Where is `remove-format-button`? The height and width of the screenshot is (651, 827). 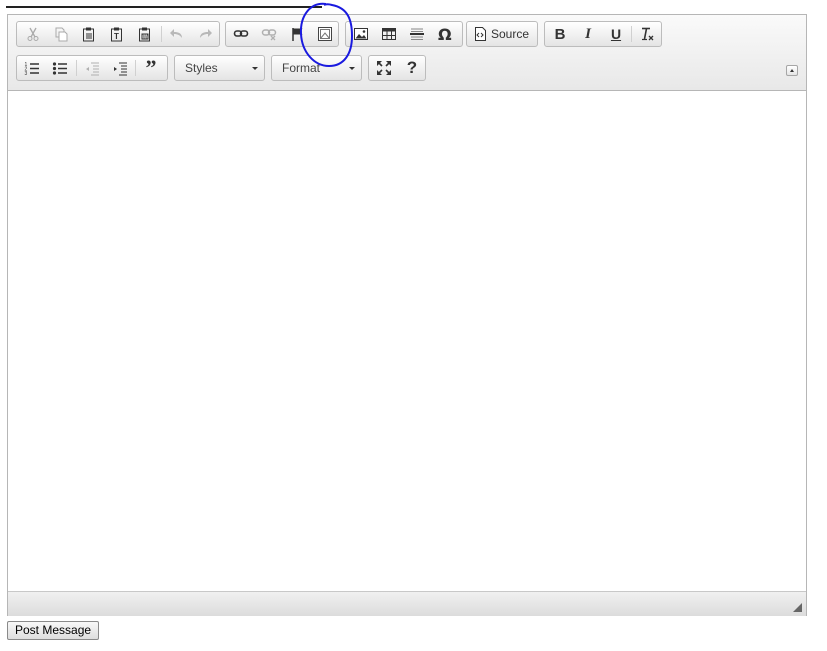 remove-format-button is located at coordinates (647, 34).